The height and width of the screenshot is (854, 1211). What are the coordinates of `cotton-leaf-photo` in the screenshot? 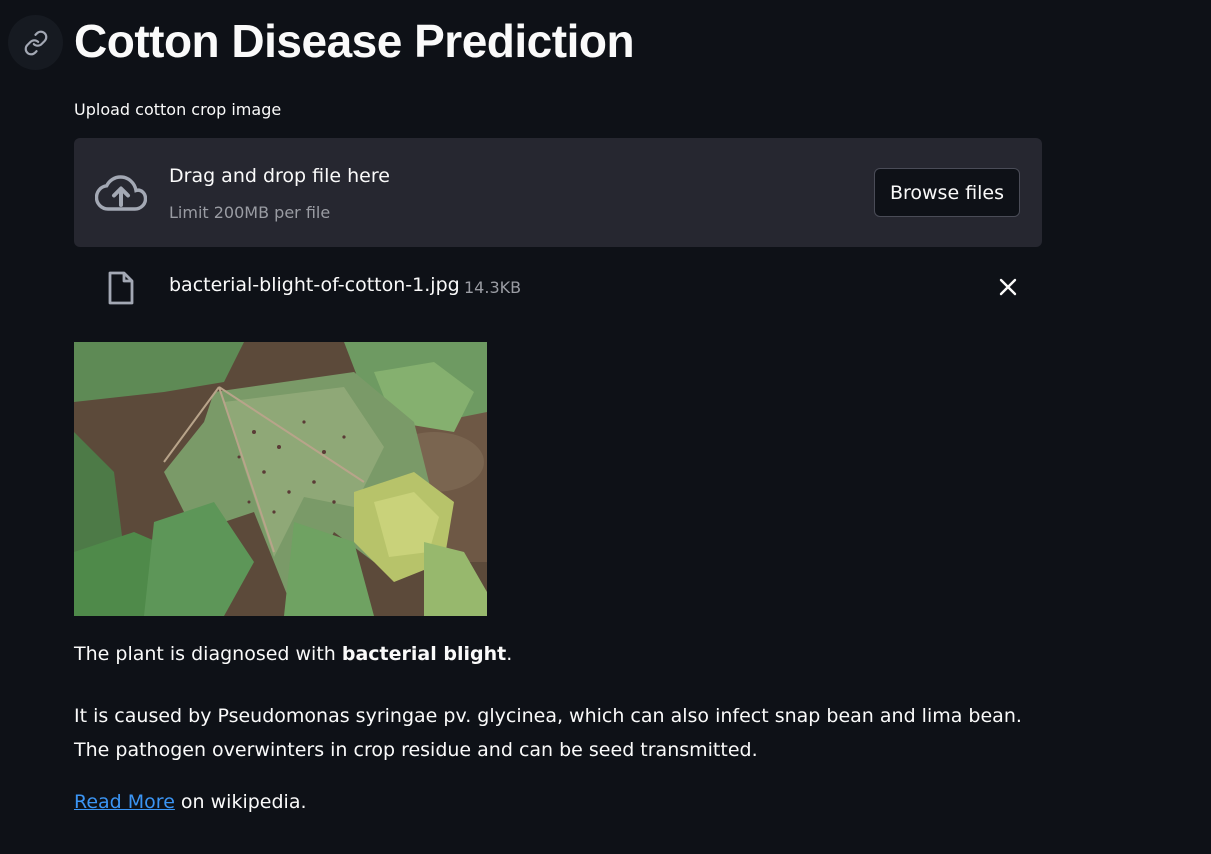 It's located at (280, 479).